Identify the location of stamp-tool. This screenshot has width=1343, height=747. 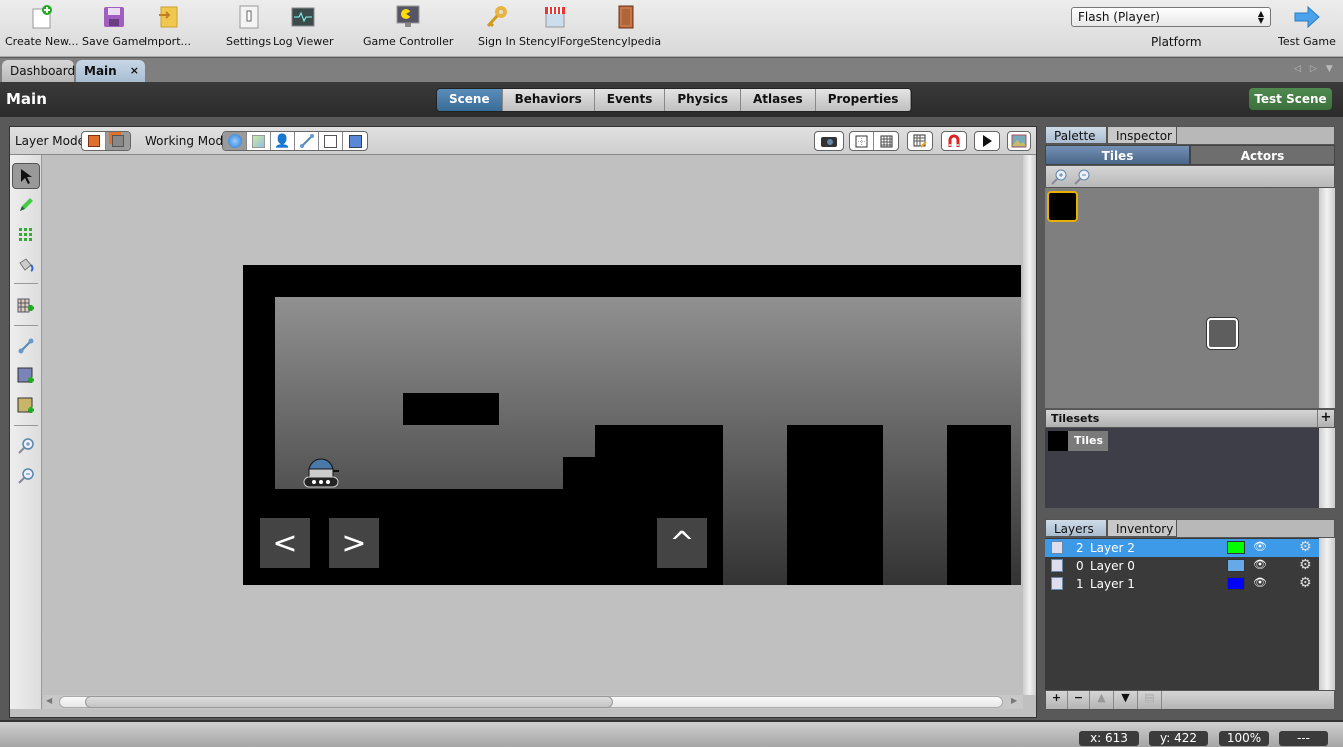
(26, 235).